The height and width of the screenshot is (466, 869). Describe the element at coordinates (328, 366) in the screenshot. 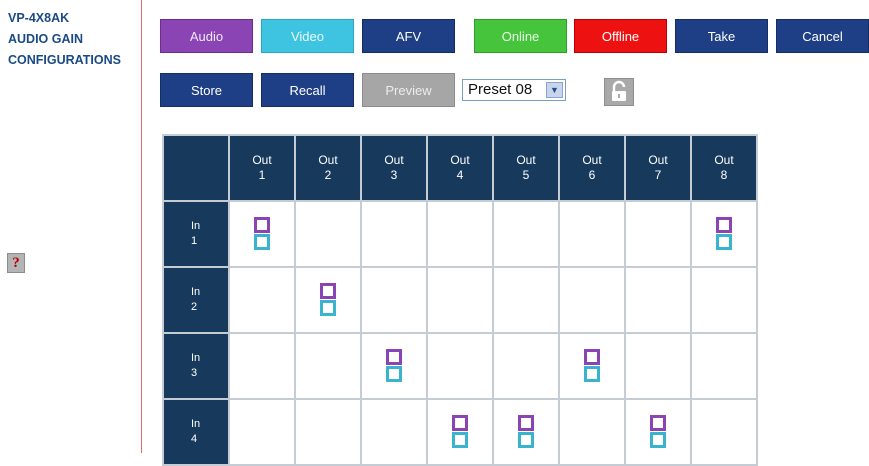

I see `crosspoint-in3-out2` at that location.